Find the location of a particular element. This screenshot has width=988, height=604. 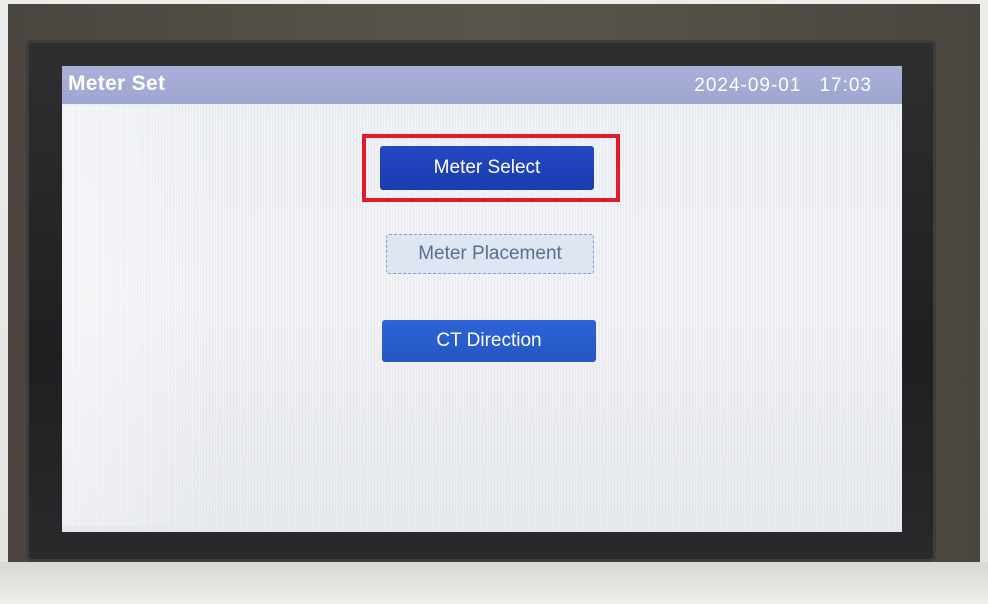

title-bar: Meter Set 2024-09-01 17:03 is located at coordinates (482, 85).